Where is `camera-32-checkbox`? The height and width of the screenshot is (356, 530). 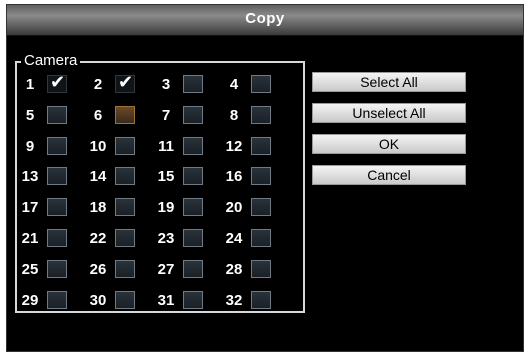
camera-32-checkbox is located at coordinates (261, 299).